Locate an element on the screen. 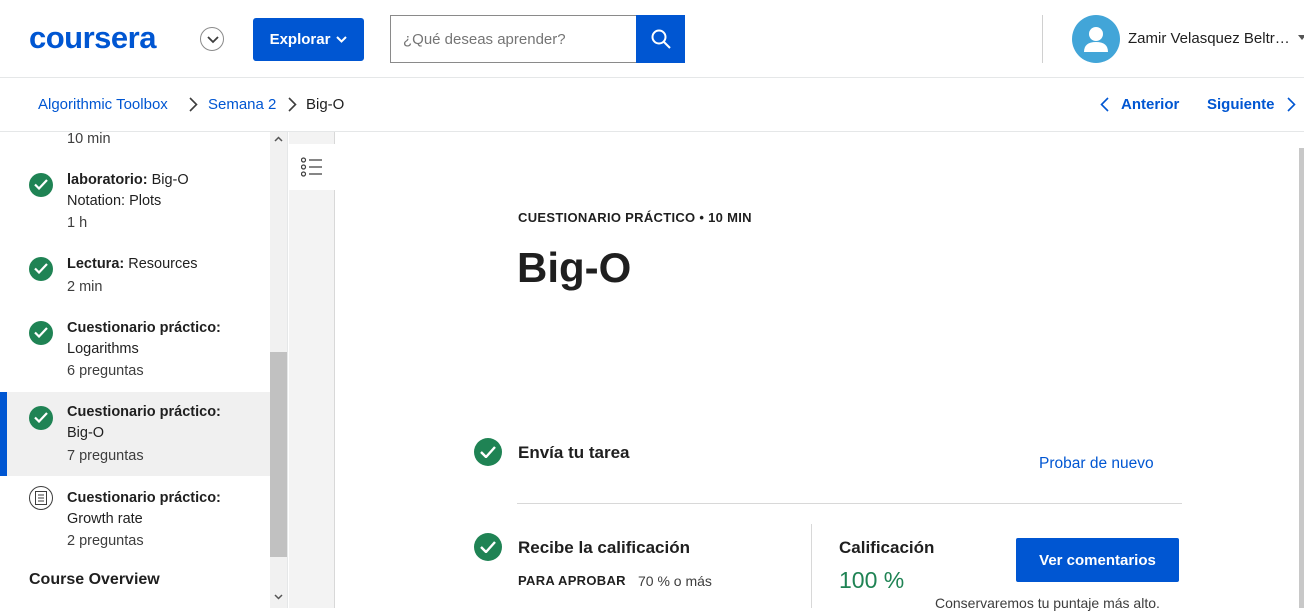  search-icon is located at coordinates (661, 39).